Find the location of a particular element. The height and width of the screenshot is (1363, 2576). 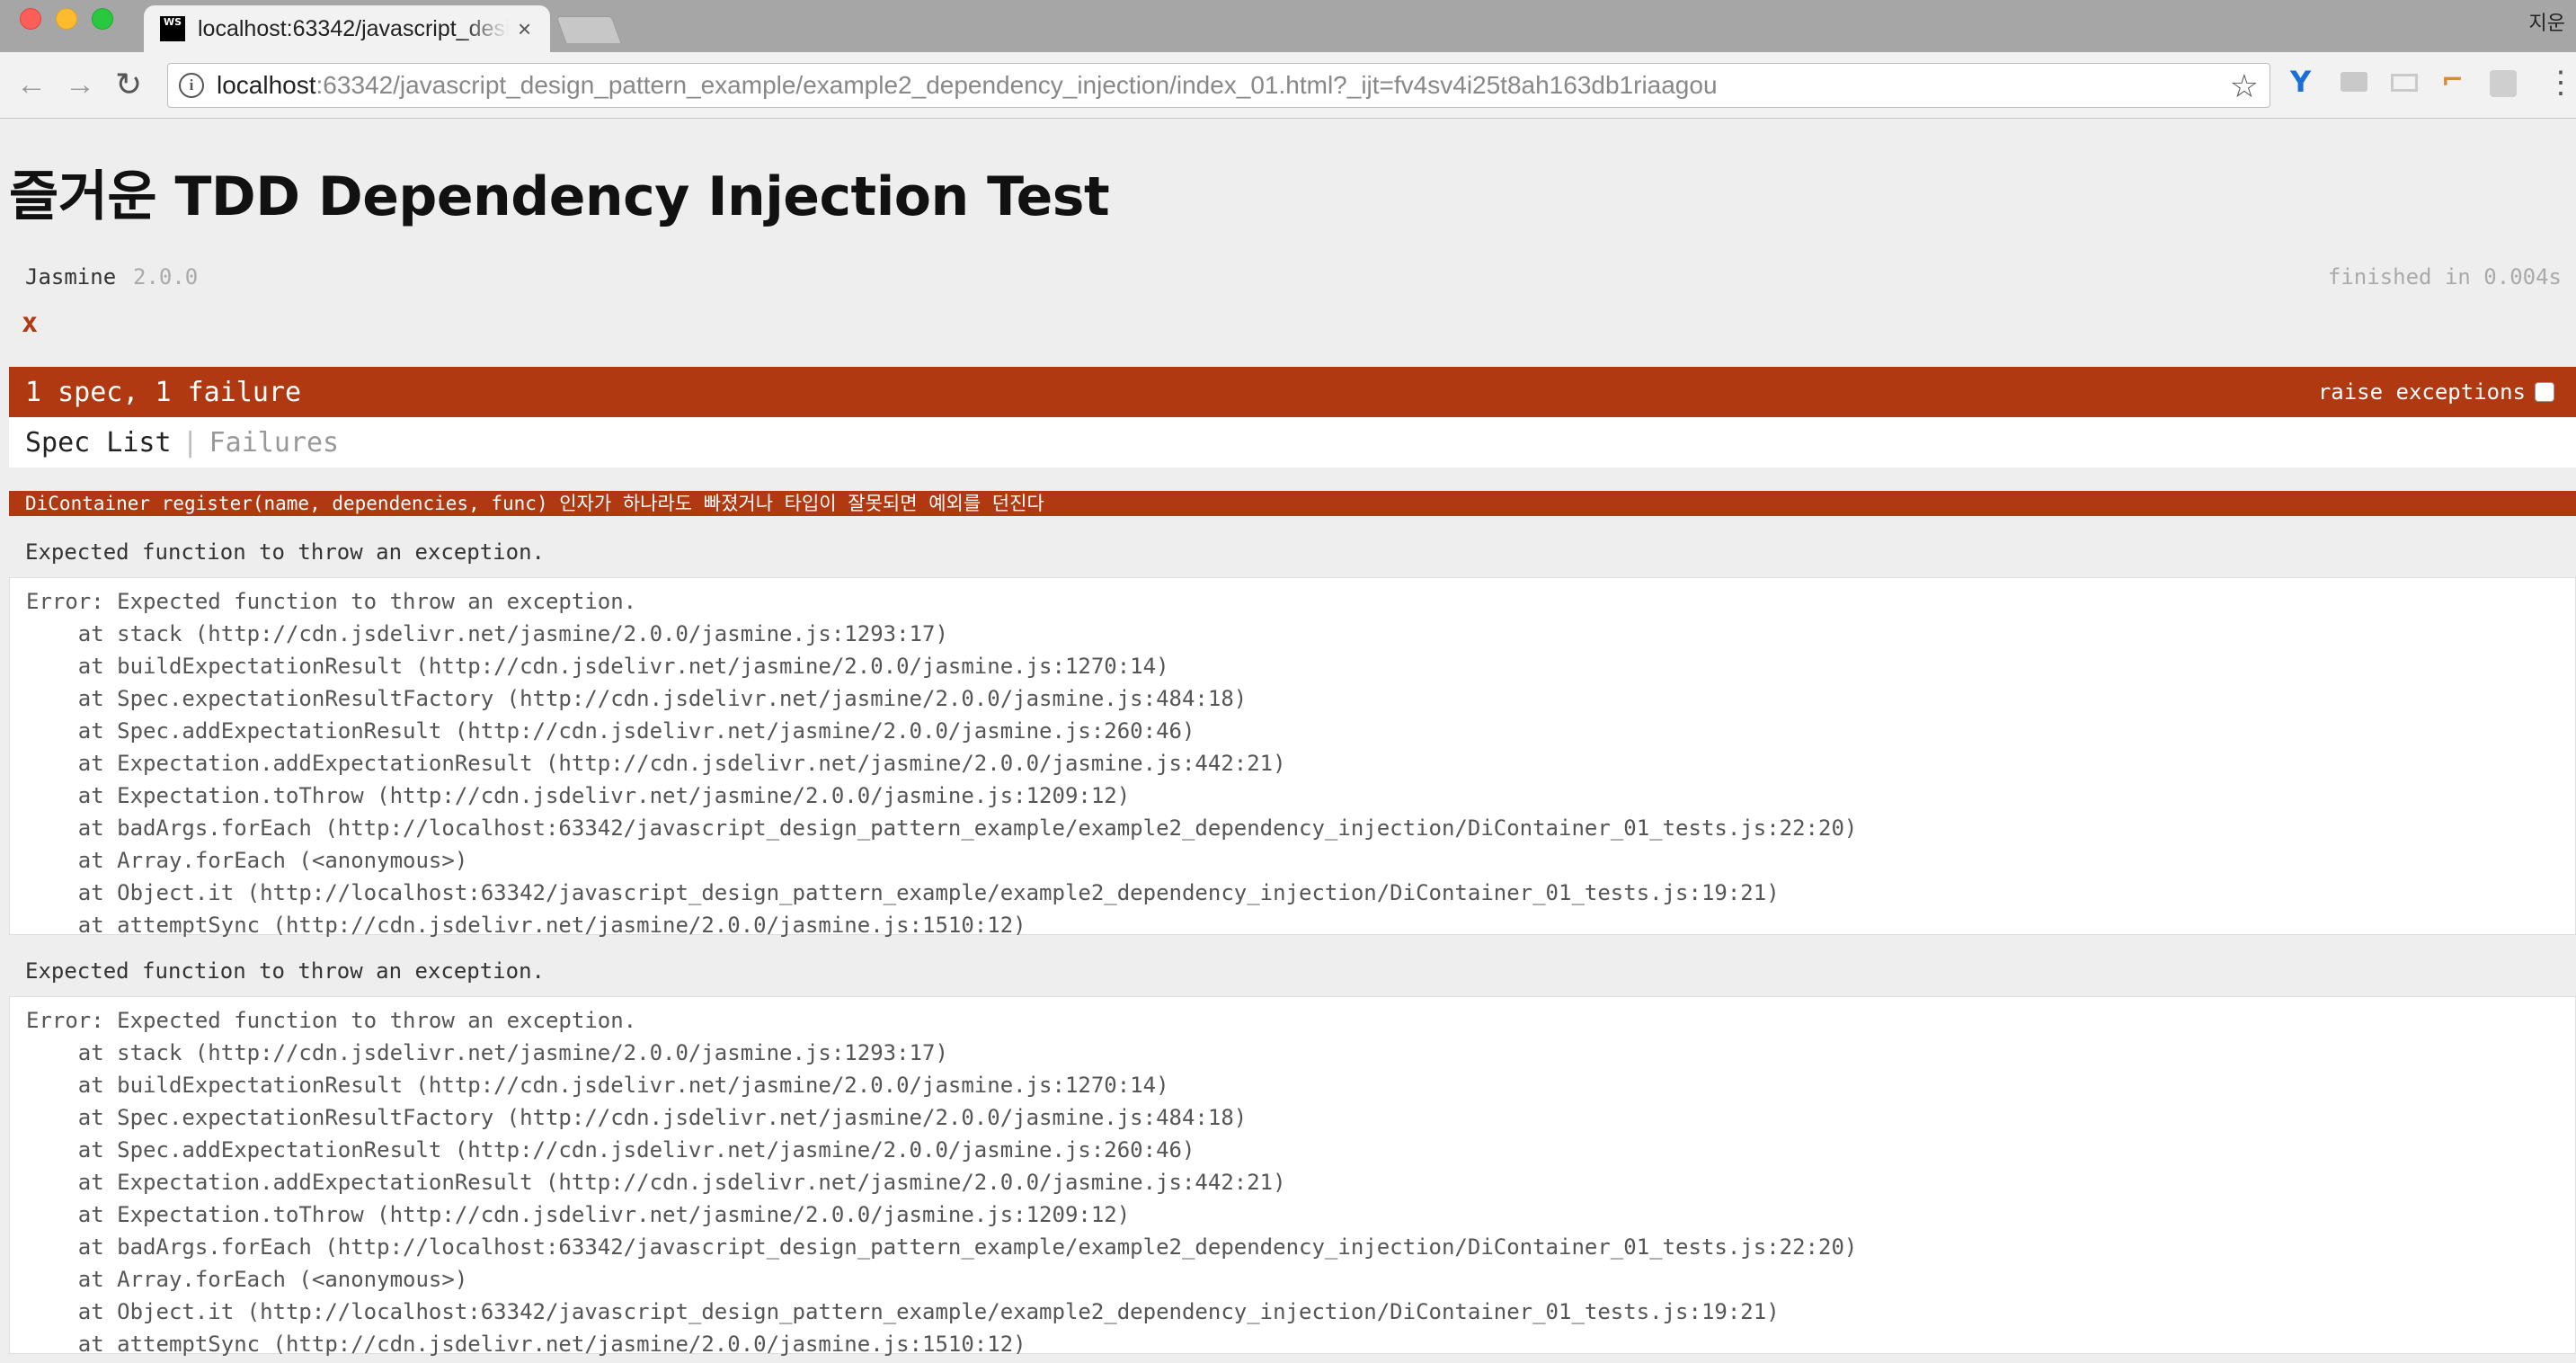

raise-exceptions-checkbox is located at coordinates (2544, 392).